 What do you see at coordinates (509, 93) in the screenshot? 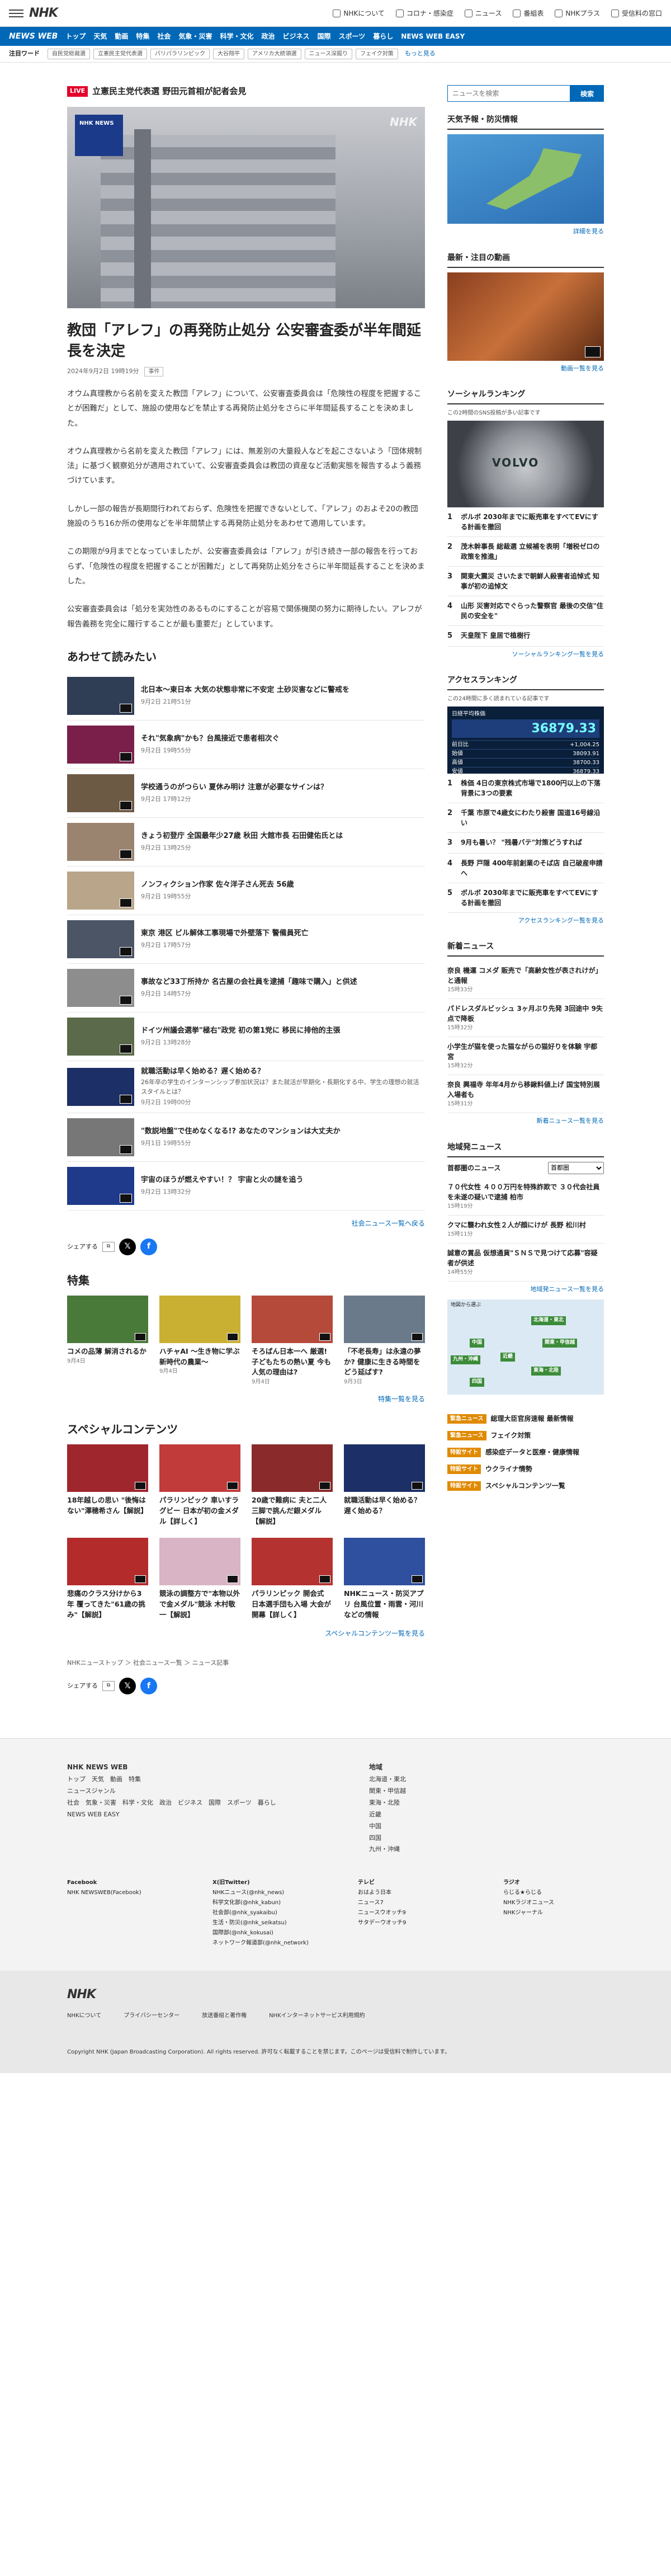
I see `search-input` at bounding box center [509, 93].